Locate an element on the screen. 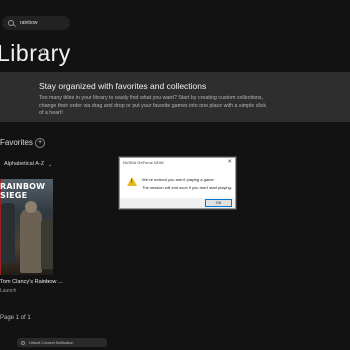  dialog-message: We've noticed you aren't playing a game. is located at coordinates (178, 179).